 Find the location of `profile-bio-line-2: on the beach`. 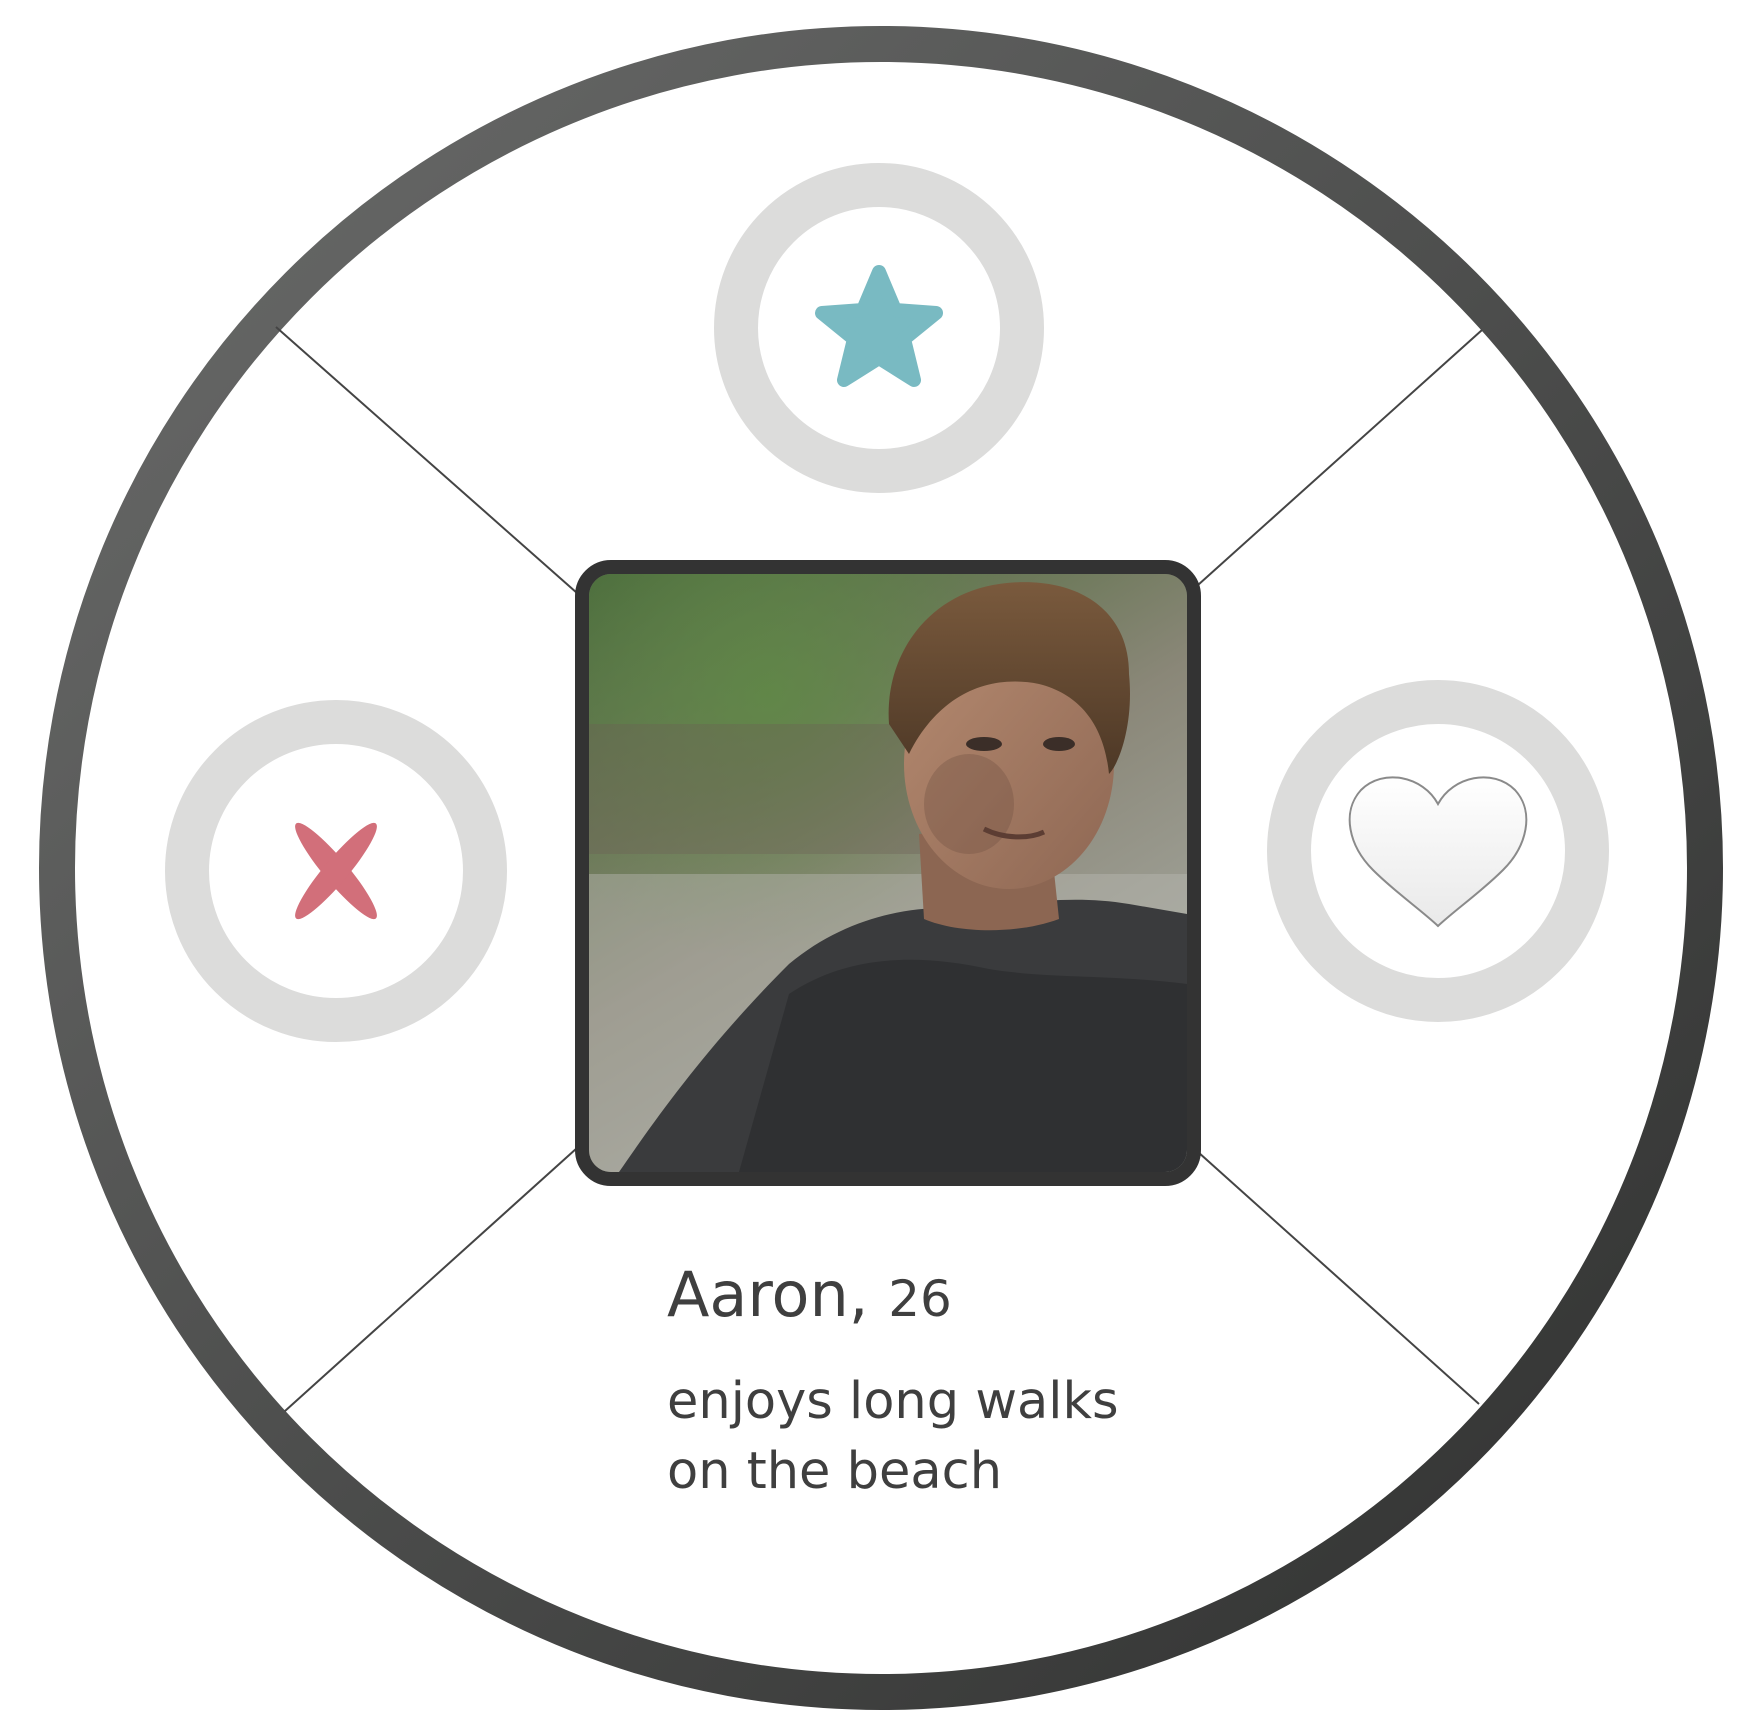

profile-bio-line-2: on the beach is located at coordinates (835, 1471).